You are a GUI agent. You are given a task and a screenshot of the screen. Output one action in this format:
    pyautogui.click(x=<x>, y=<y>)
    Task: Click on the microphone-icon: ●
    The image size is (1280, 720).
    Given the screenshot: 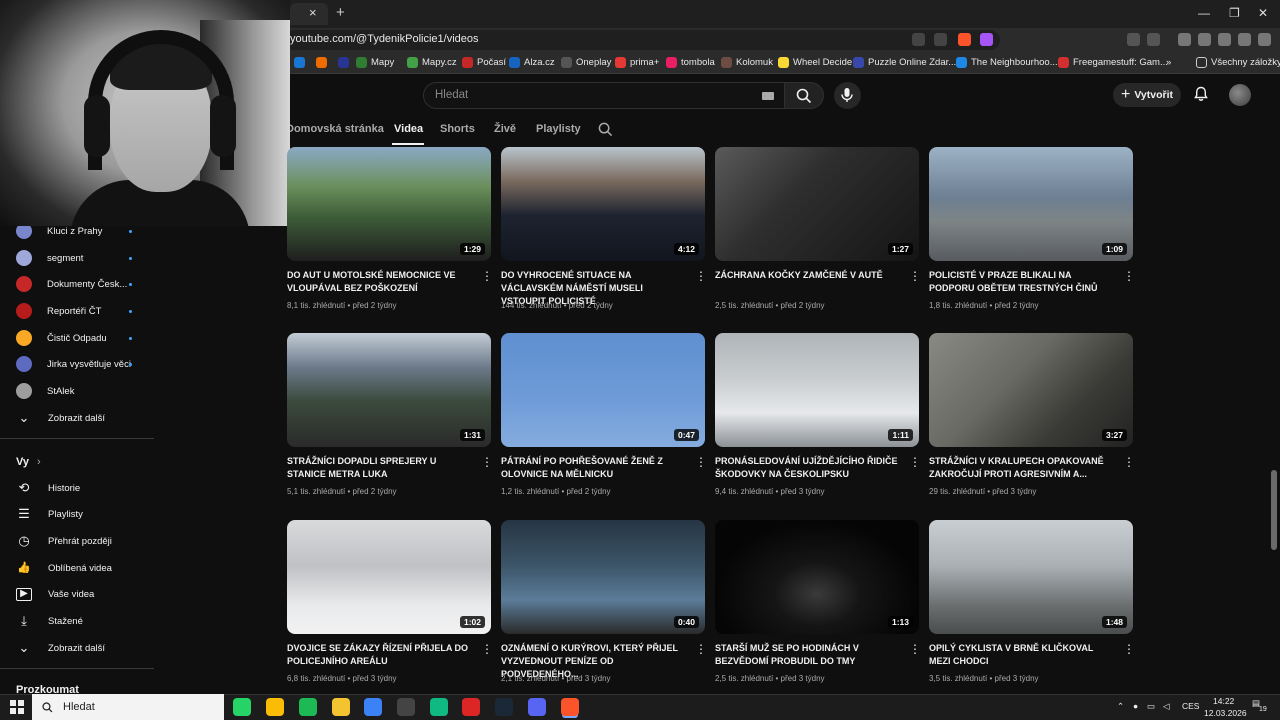 What is the action you would take?
    pyautogui.click(x=1135, y=706)
    